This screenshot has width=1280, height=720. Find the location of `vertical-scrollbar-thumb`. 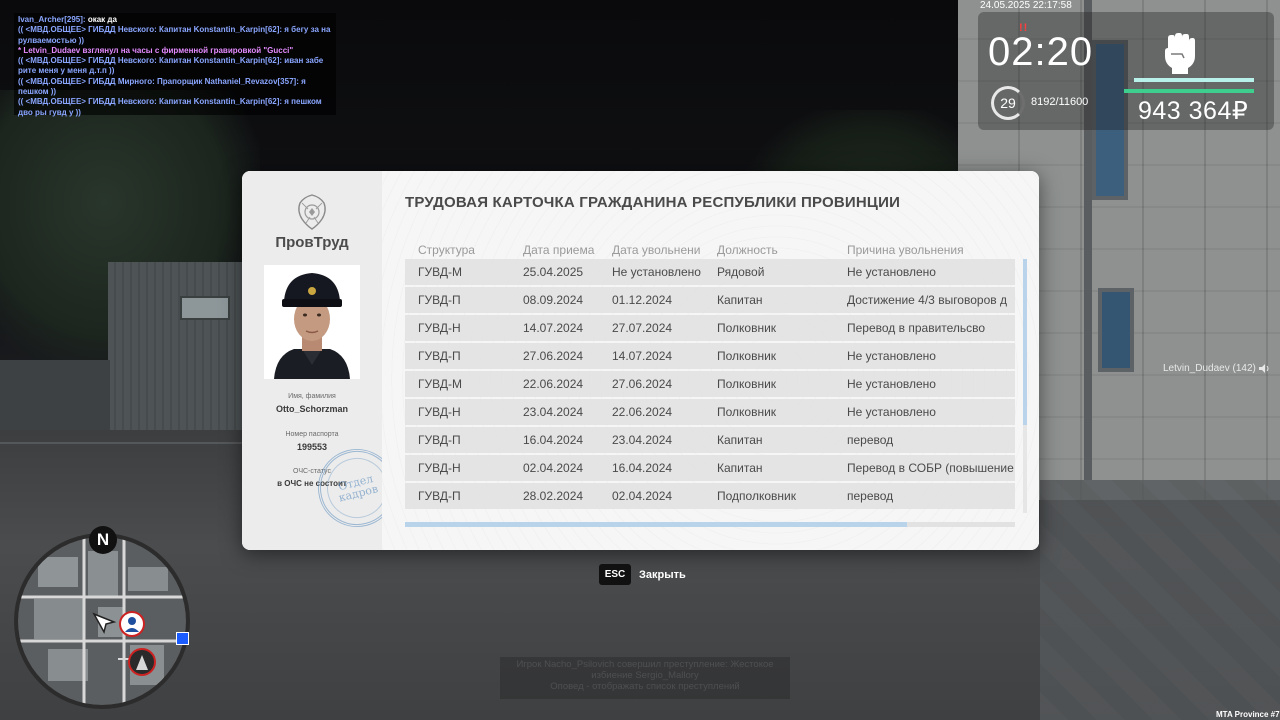

vertical-scrollbar-thumb is located at coordinates (1025, 342).